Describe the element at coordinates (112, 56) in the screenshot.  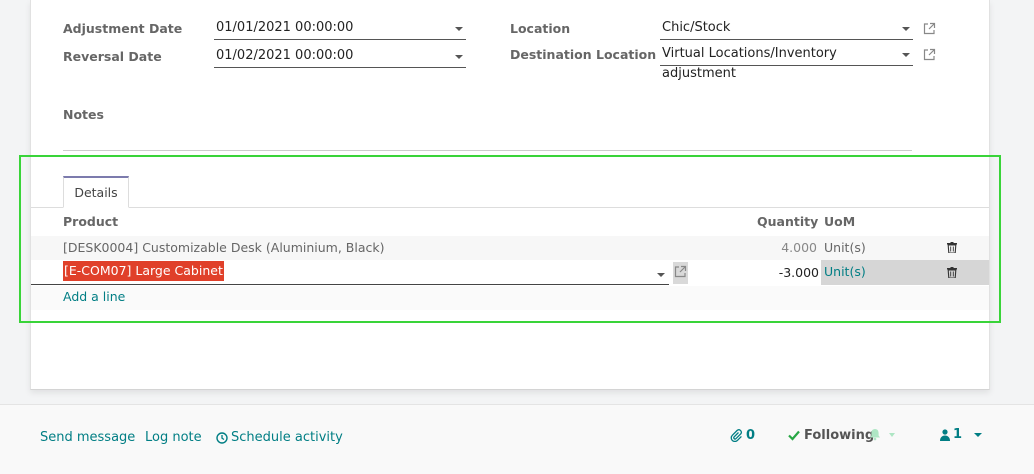
I see `reversal-date-label: Reversal Date` at that location.